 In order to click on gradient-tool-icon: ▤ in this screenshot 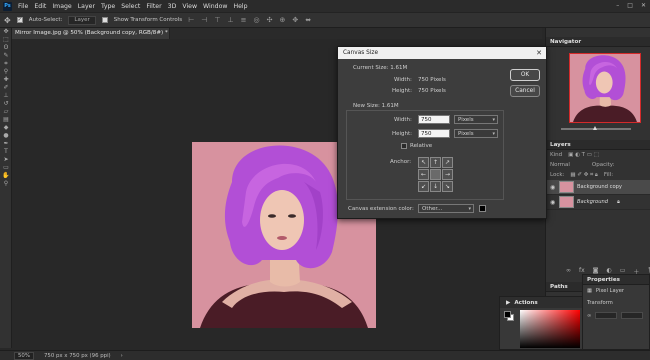, I will do `click(6, 120)`.